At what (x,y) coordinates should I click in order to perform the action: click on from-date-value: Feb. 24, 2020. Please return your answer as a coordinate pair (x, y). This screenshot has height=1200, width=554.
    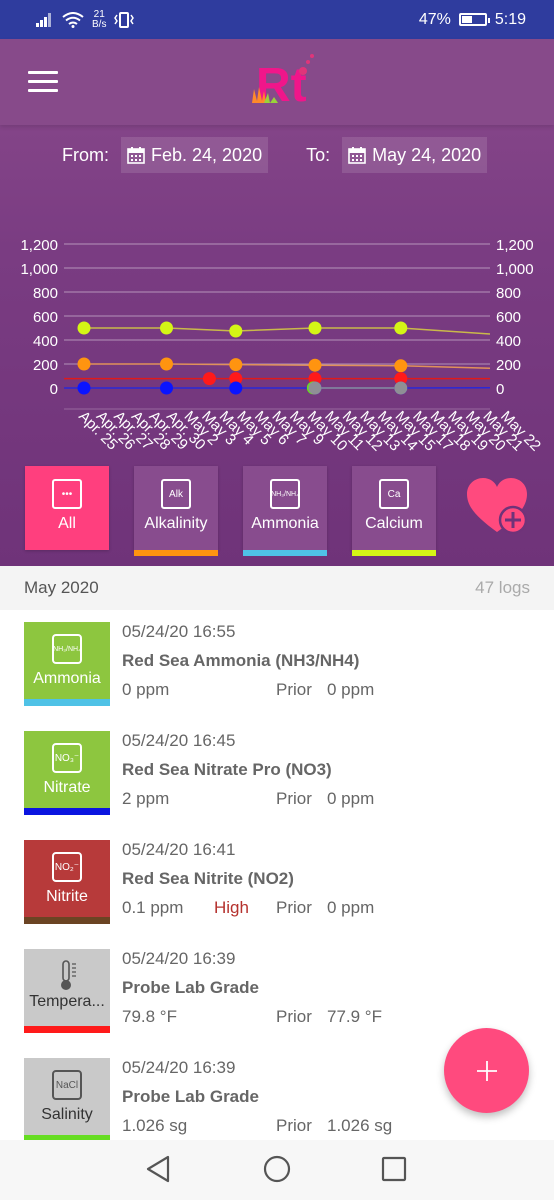
    Looking at the image, I should click on (207, 154).